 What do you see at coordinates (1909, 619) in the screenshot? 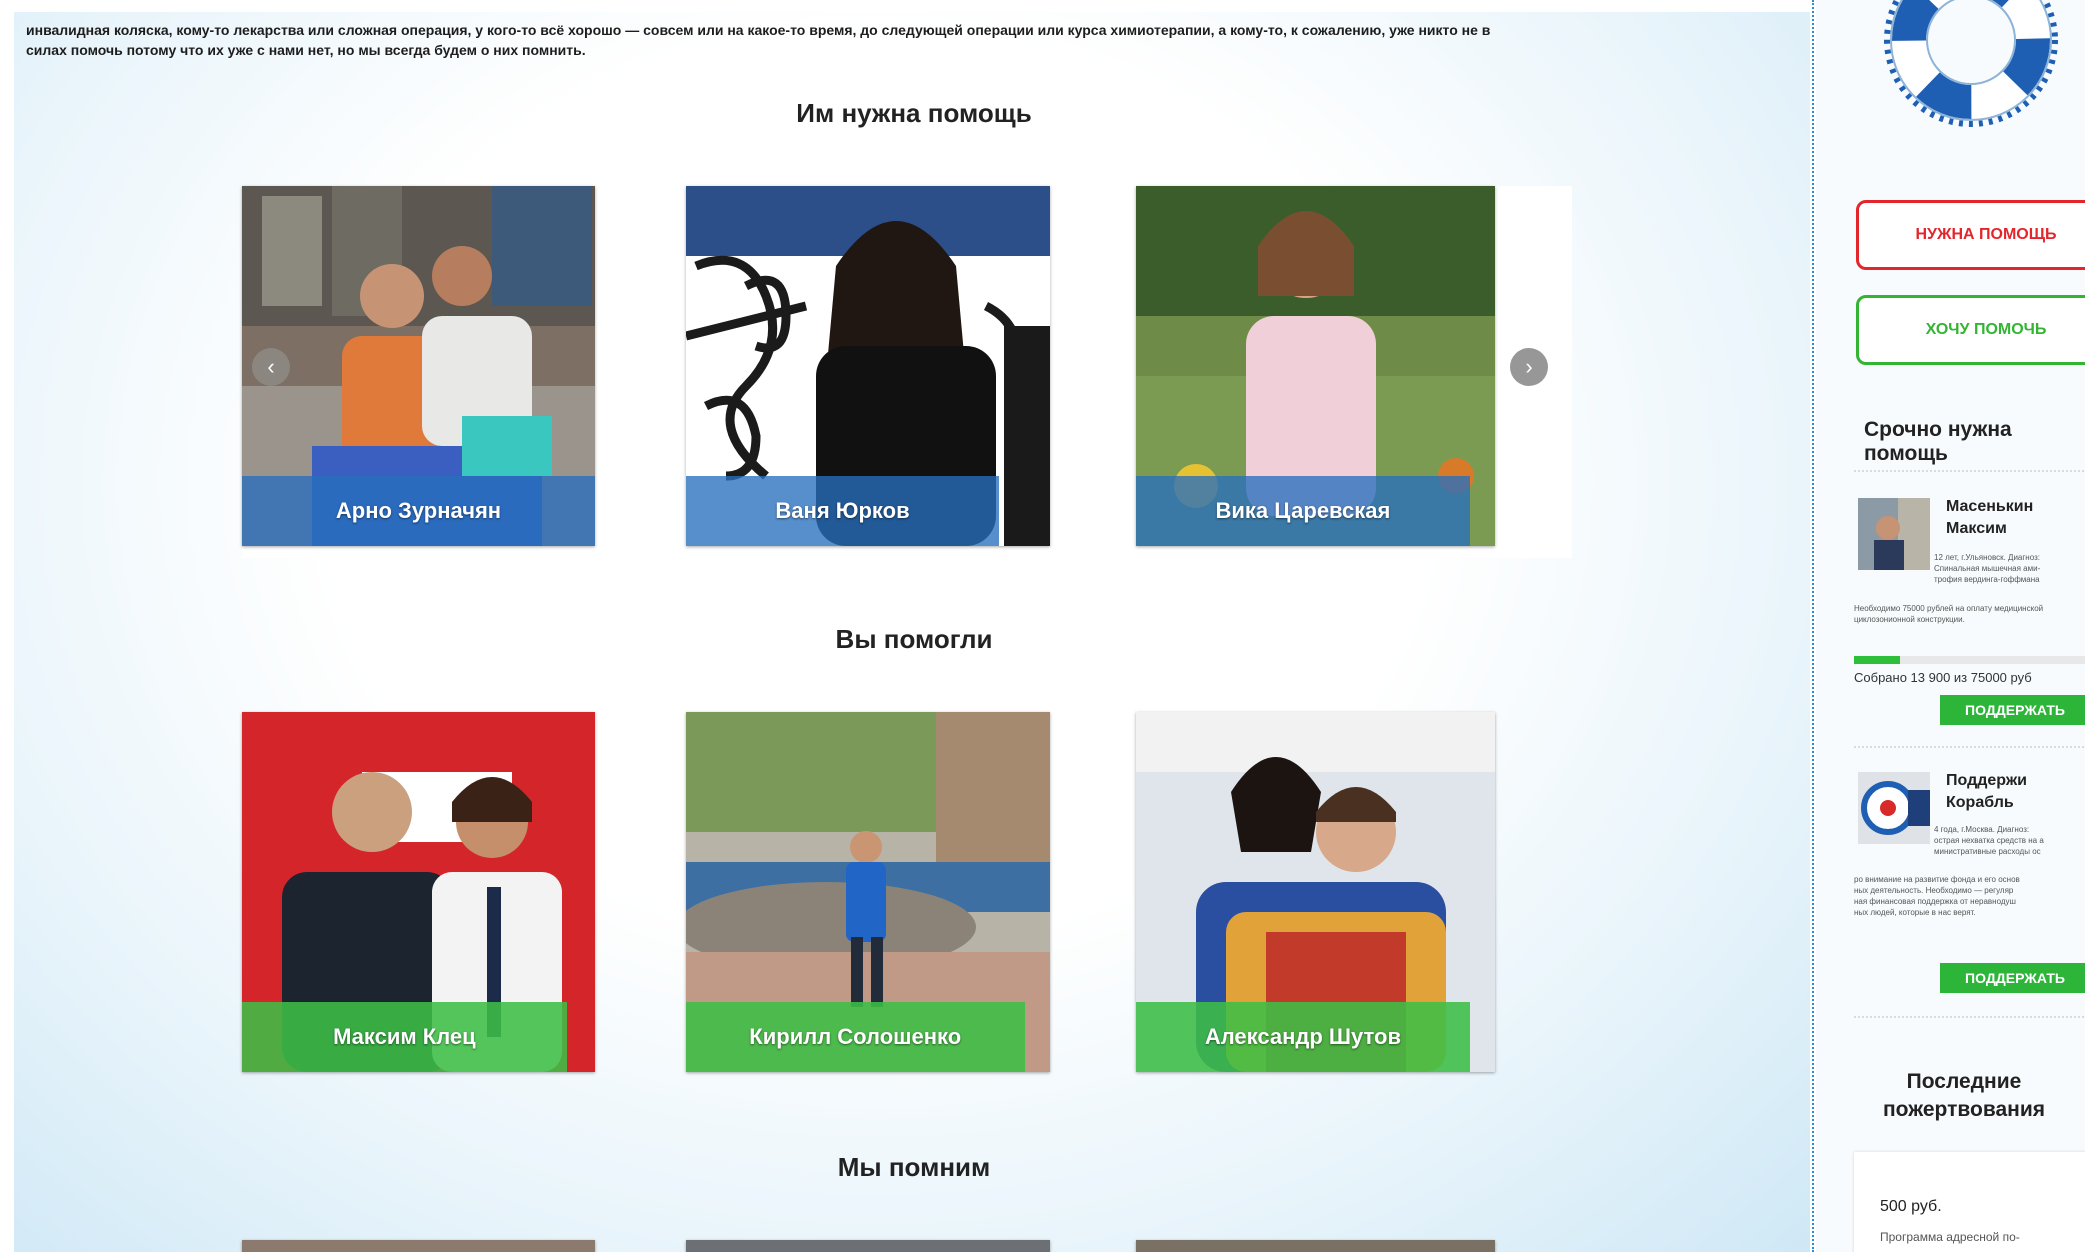
I see `desc-line: циклозонионной конструкции.` at bounding box center [1909, 619].